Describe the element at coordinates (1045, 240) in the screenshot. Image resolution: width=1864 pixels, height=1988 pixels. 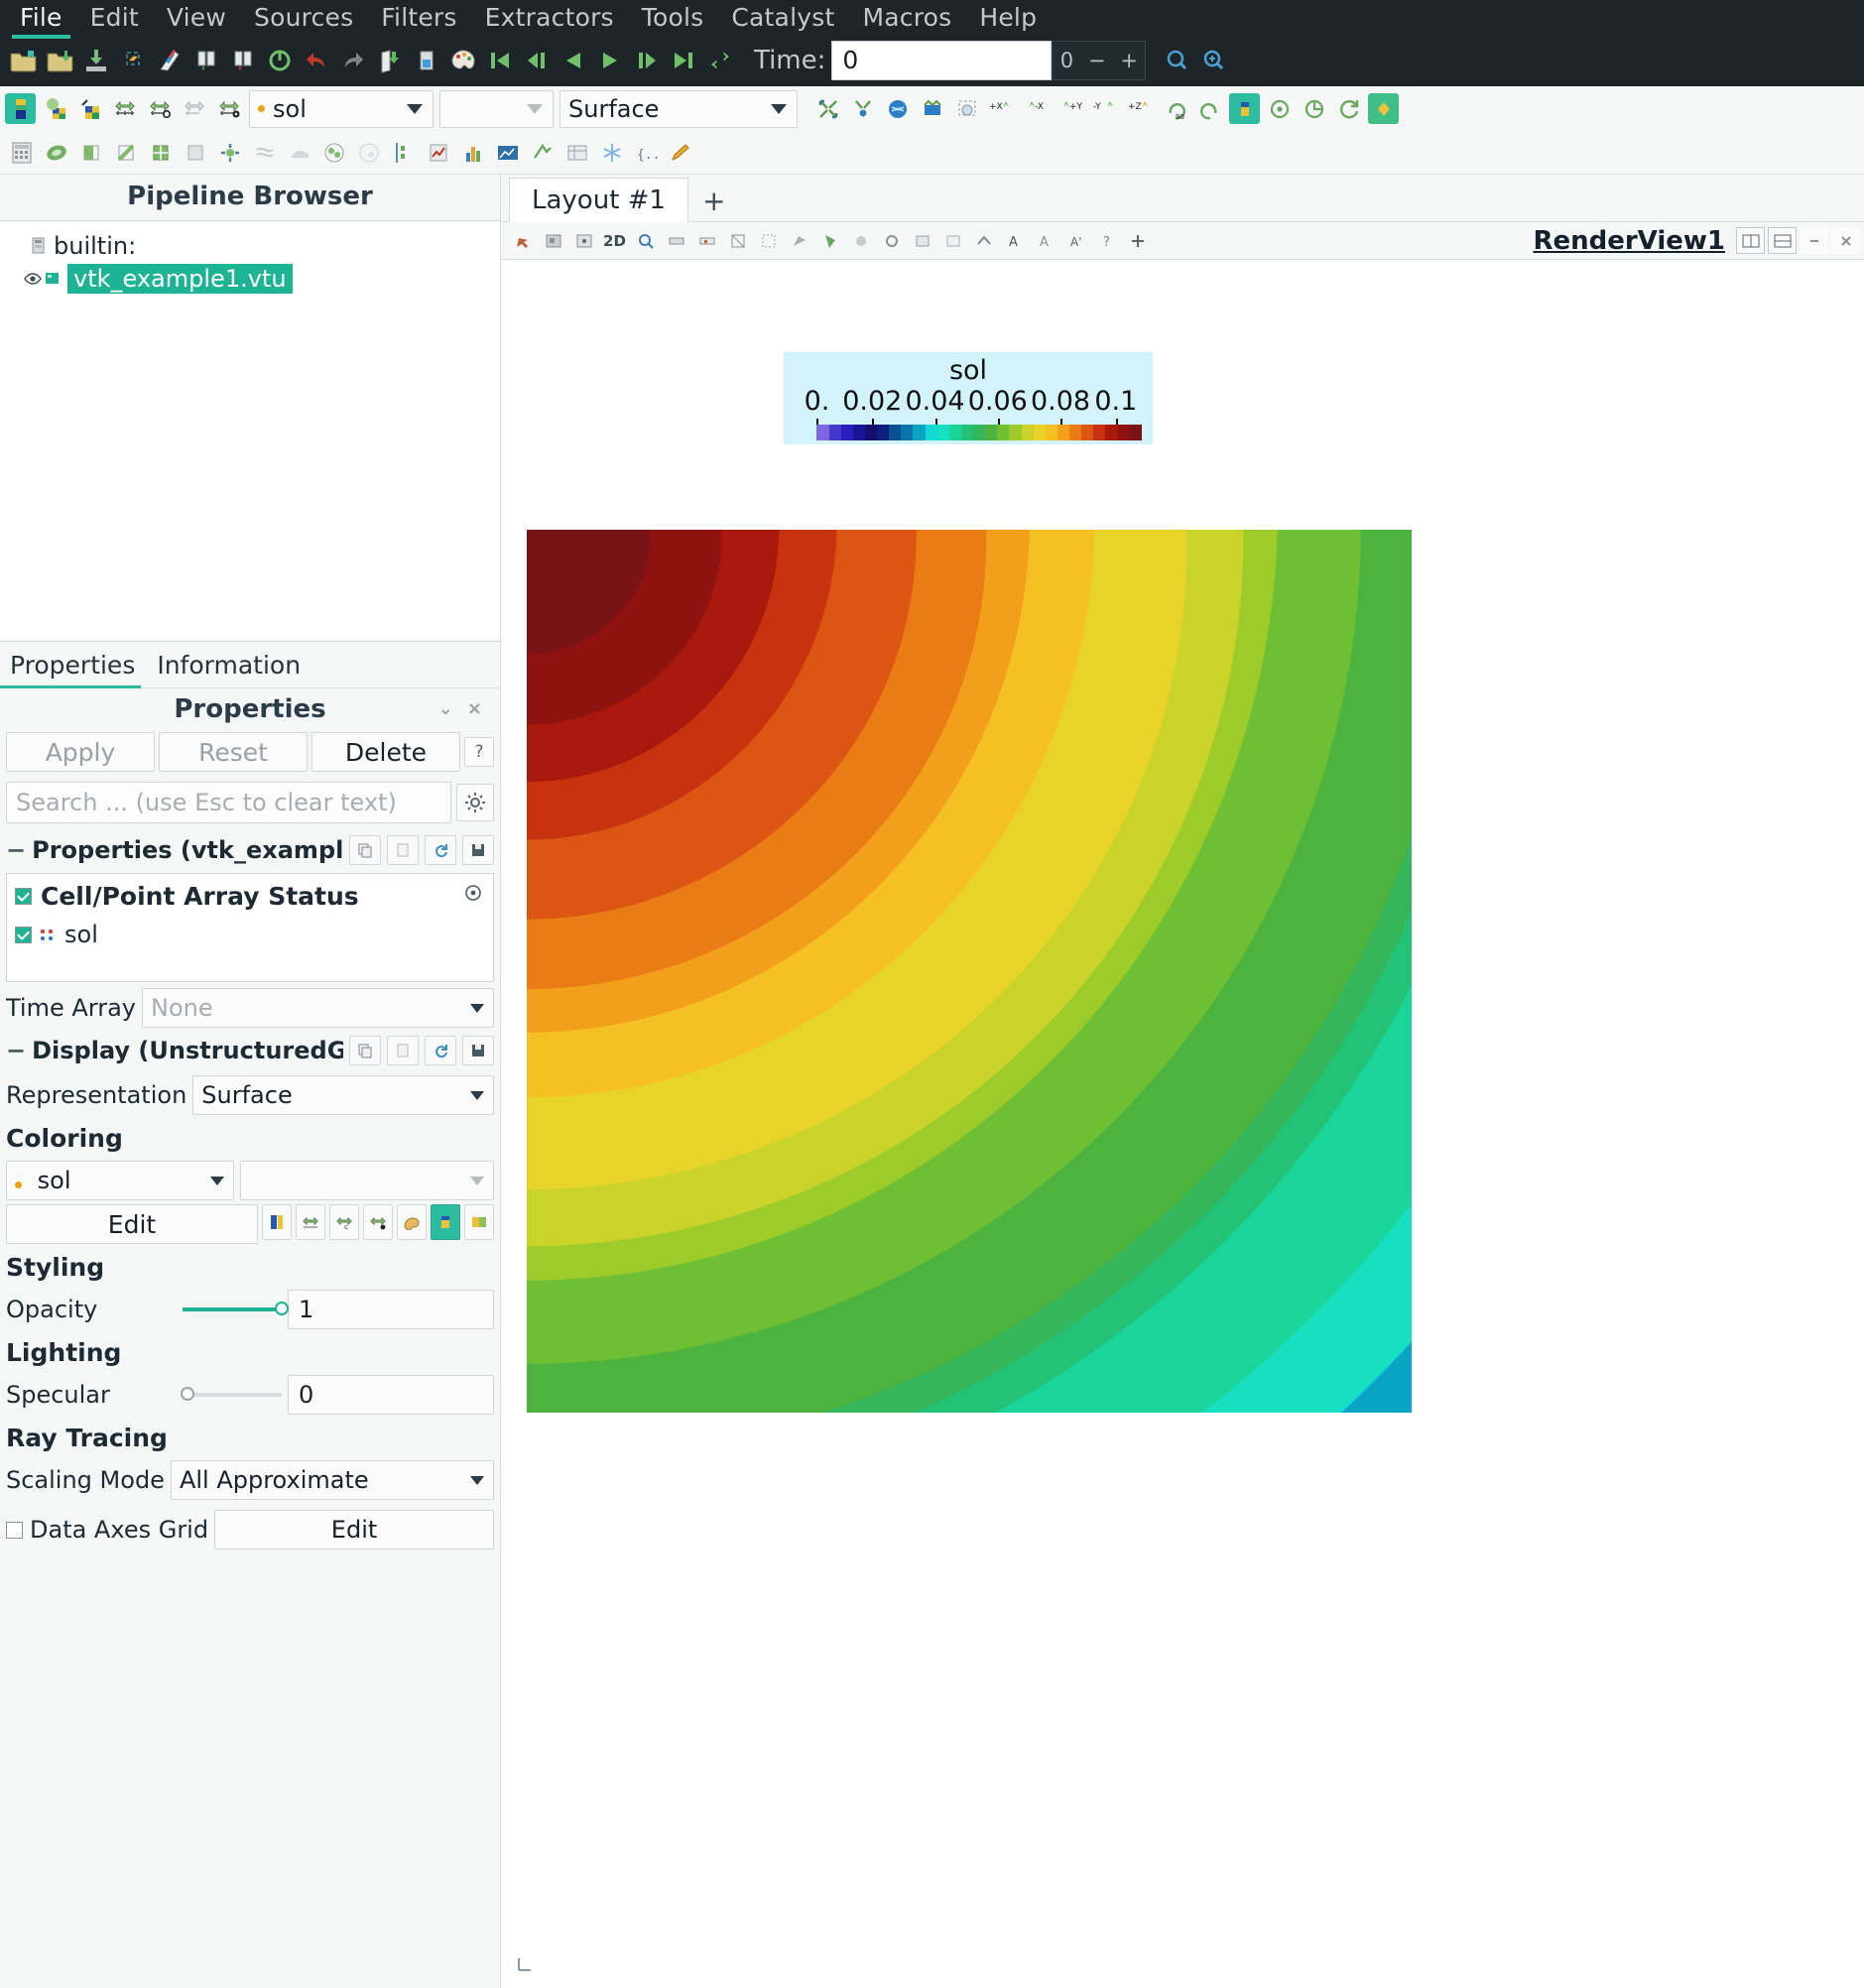
I see `shrink-selection-icon: A` at that location.